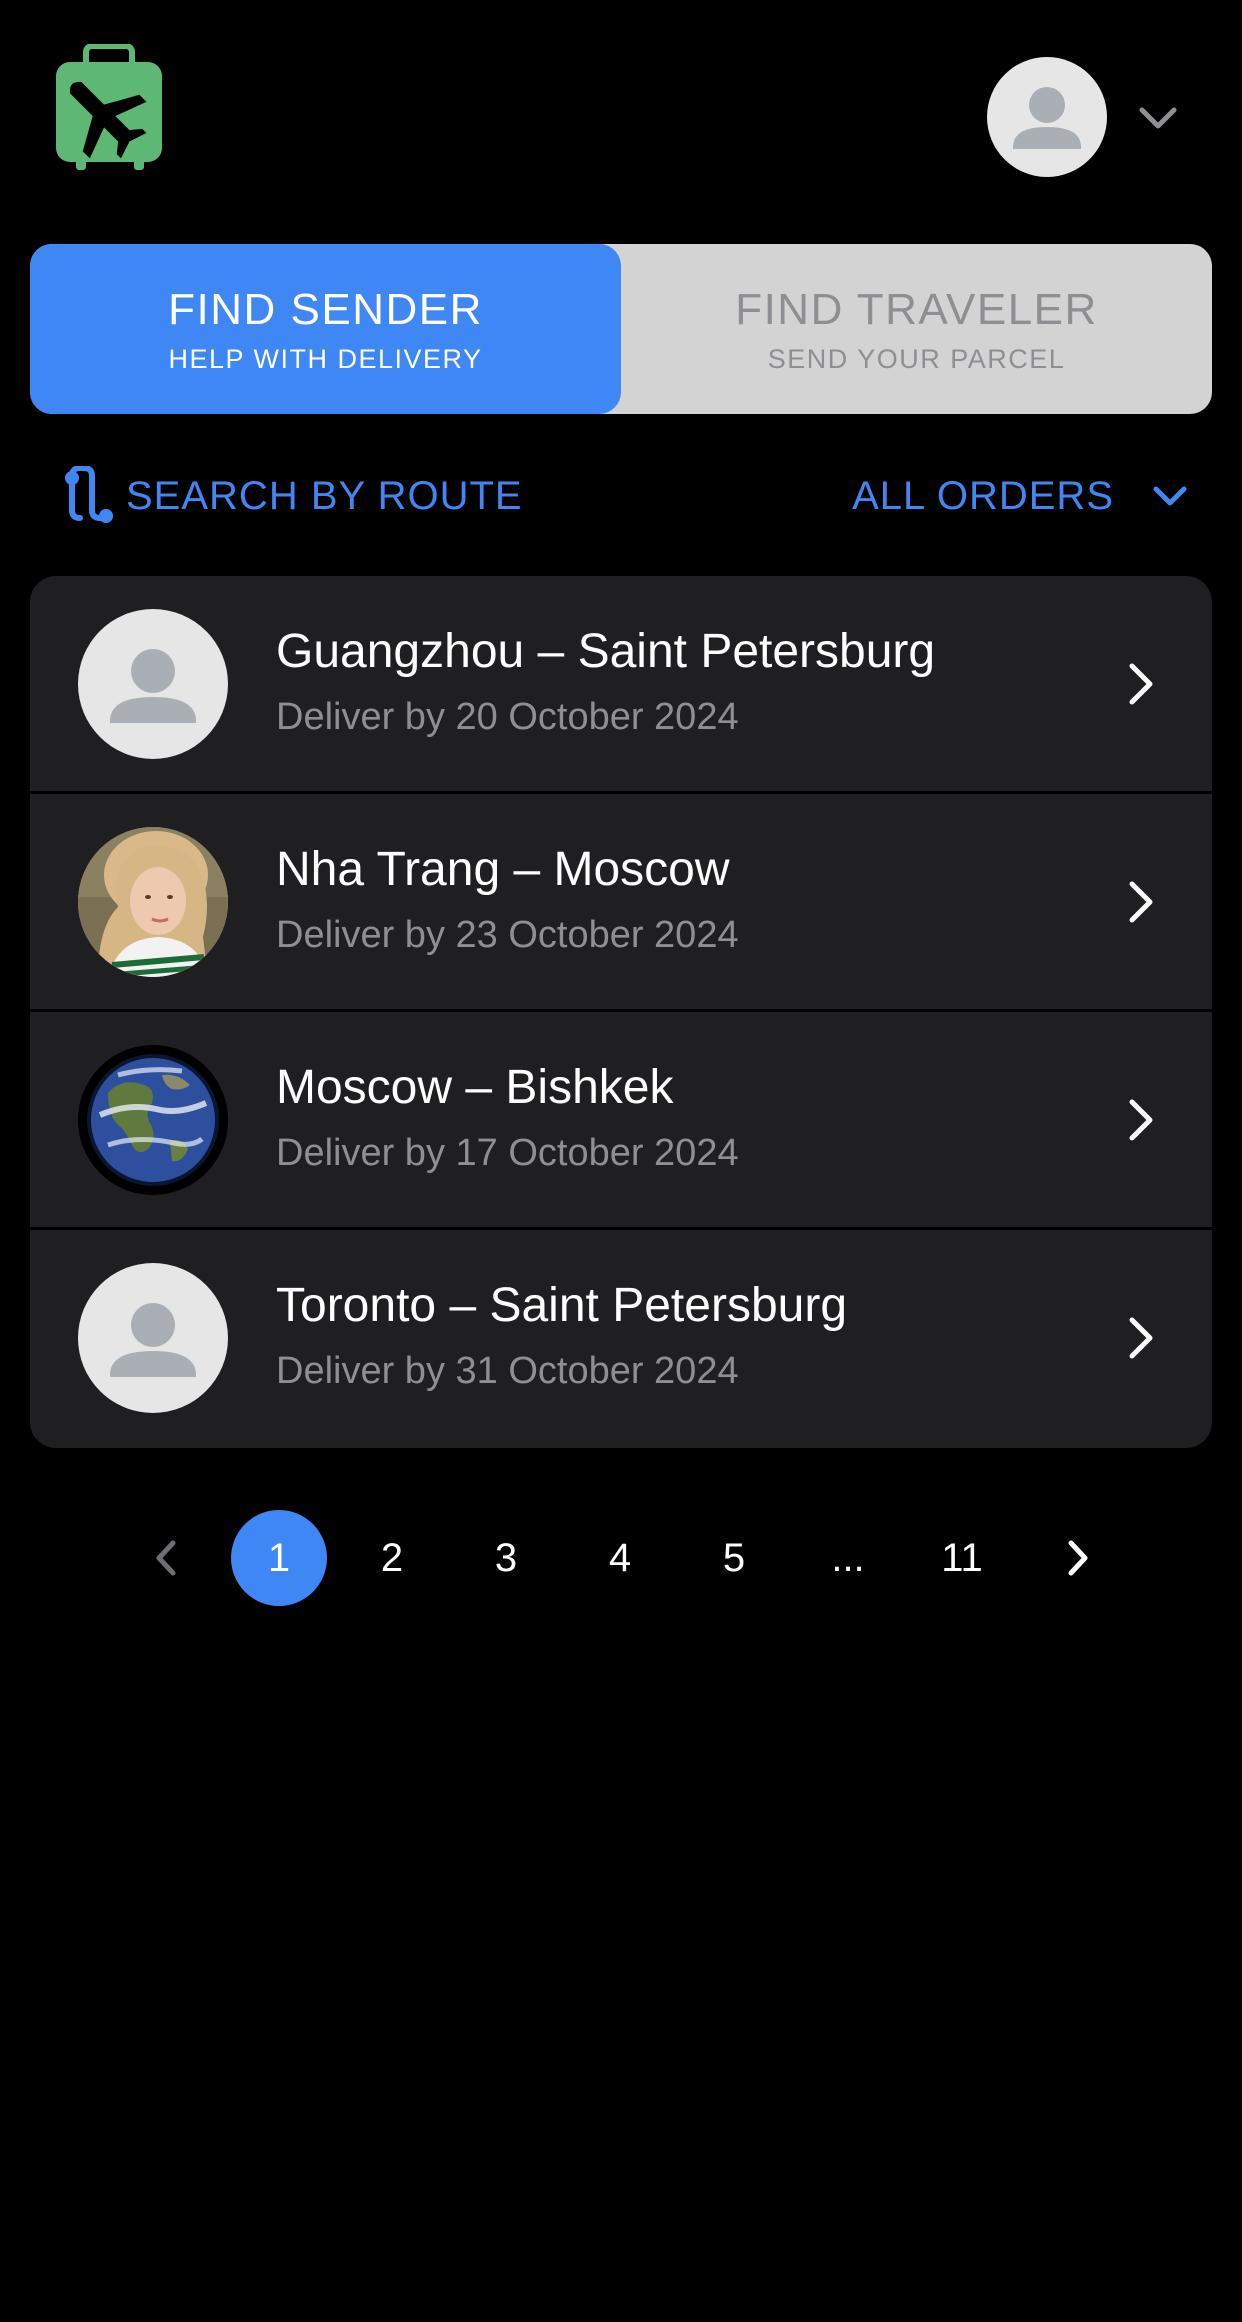  What do you see at coordinates (475, 1087) in the screenshot?
I see `order-route: Moscow – Bishkek` at bounding box center [475, 1087].